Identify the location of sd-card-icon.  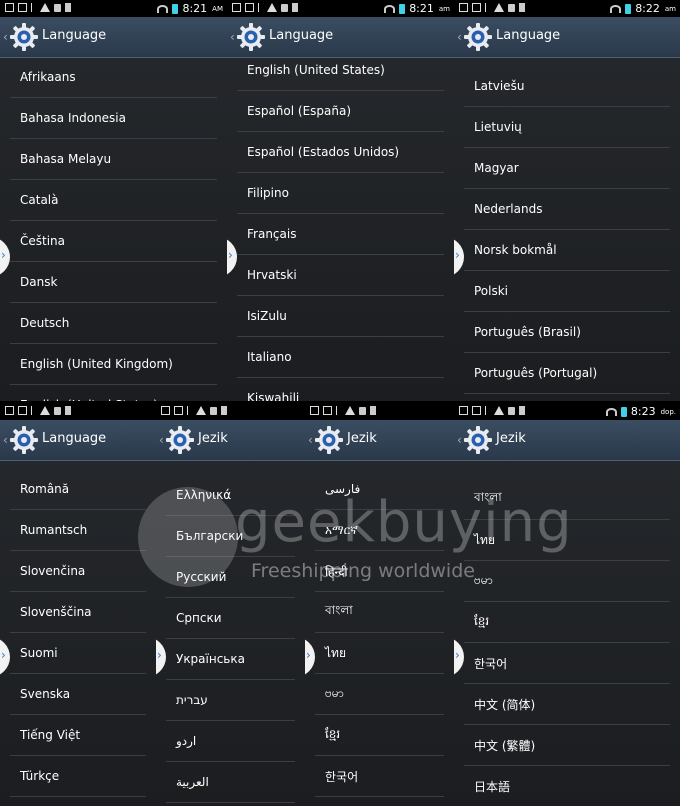
(224, 410).